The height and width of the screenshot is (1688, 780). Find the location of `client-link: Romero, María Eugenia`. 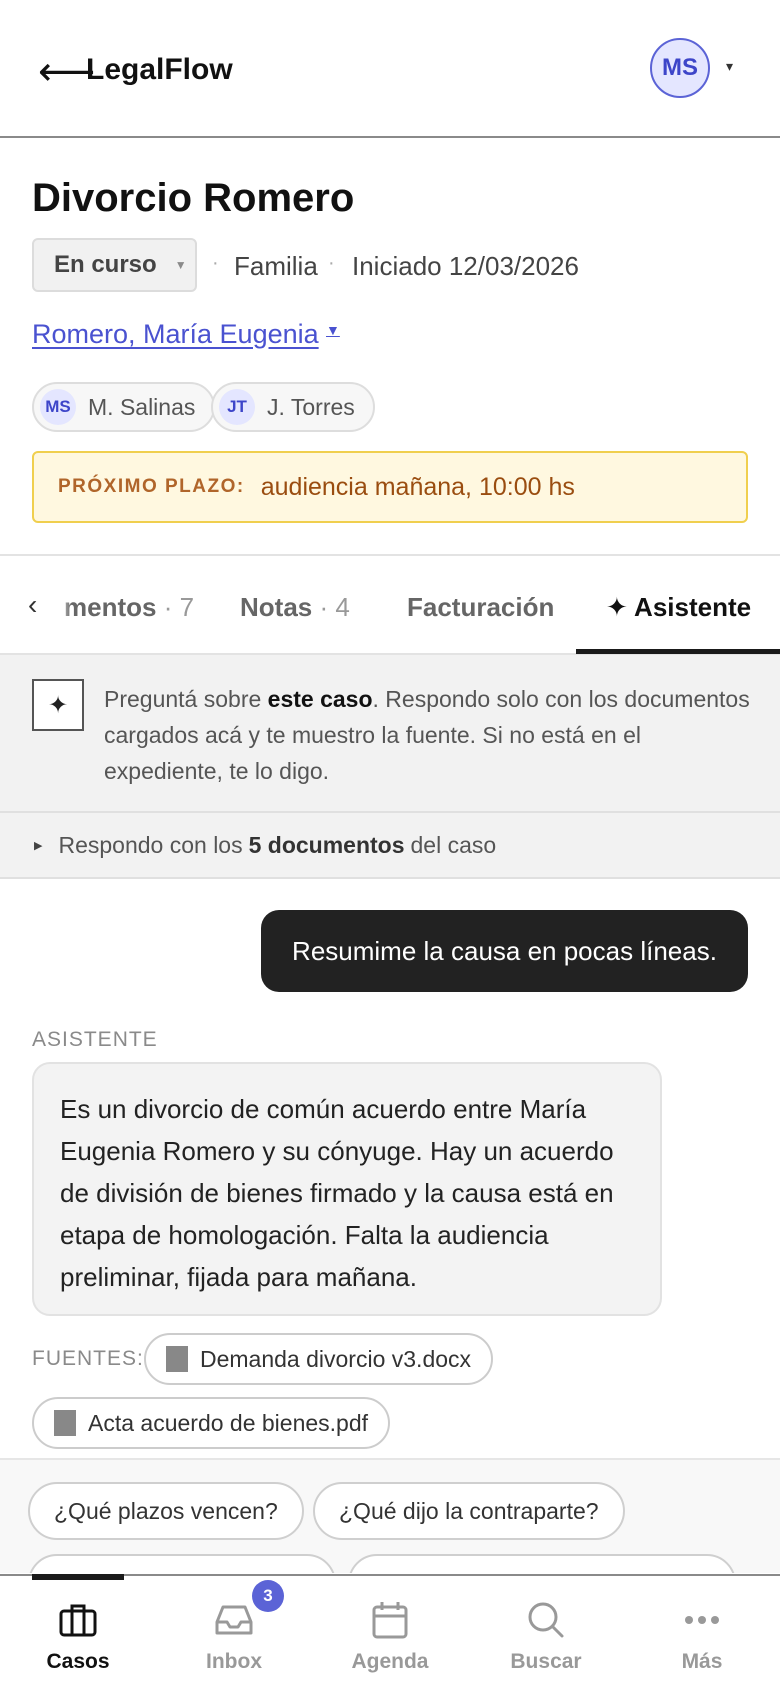

client-link: Romero, María Eugenia is located at coordinates (175, 334).